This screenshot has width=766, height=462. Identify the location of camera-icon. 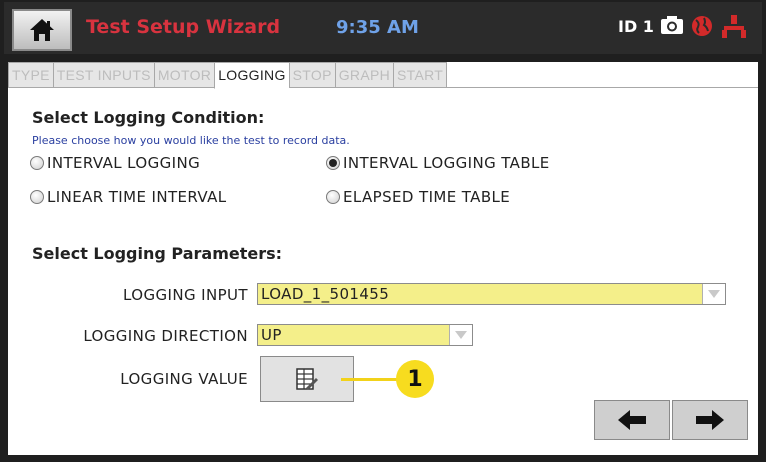
(672, 25).